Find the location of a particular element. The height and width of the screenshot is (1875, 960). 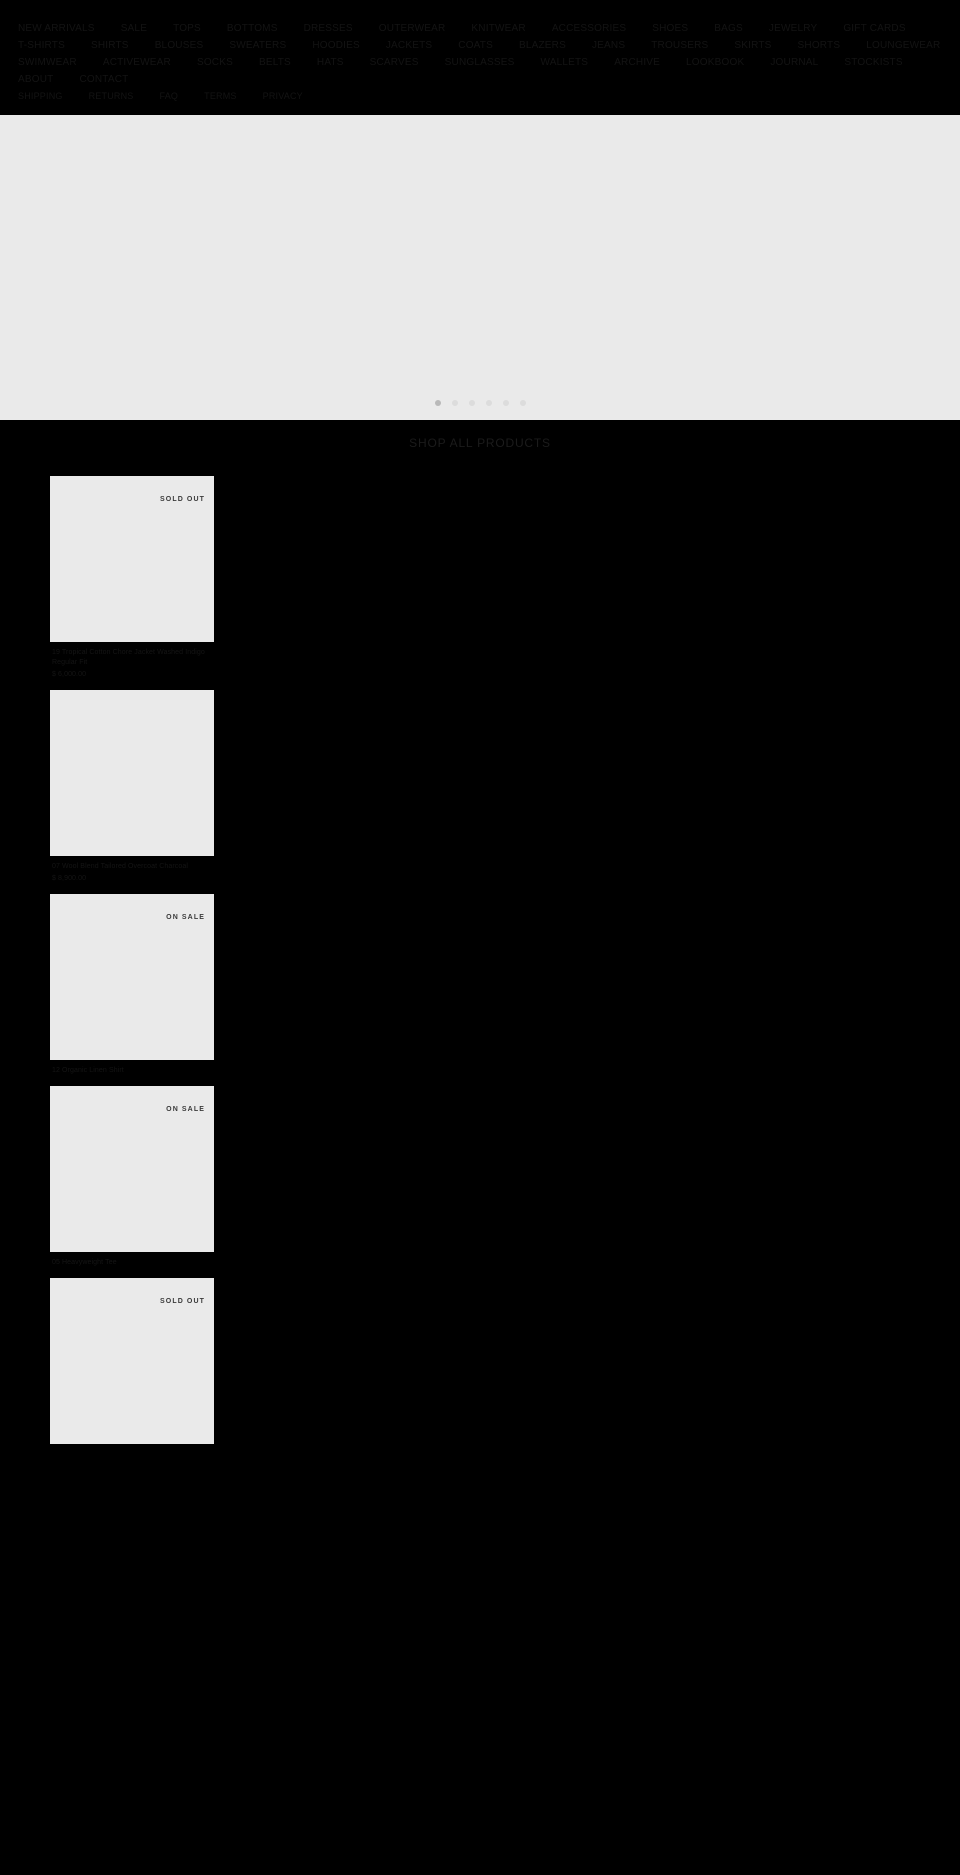

nav-link: SHORTS is located at coordinates (819, 45).